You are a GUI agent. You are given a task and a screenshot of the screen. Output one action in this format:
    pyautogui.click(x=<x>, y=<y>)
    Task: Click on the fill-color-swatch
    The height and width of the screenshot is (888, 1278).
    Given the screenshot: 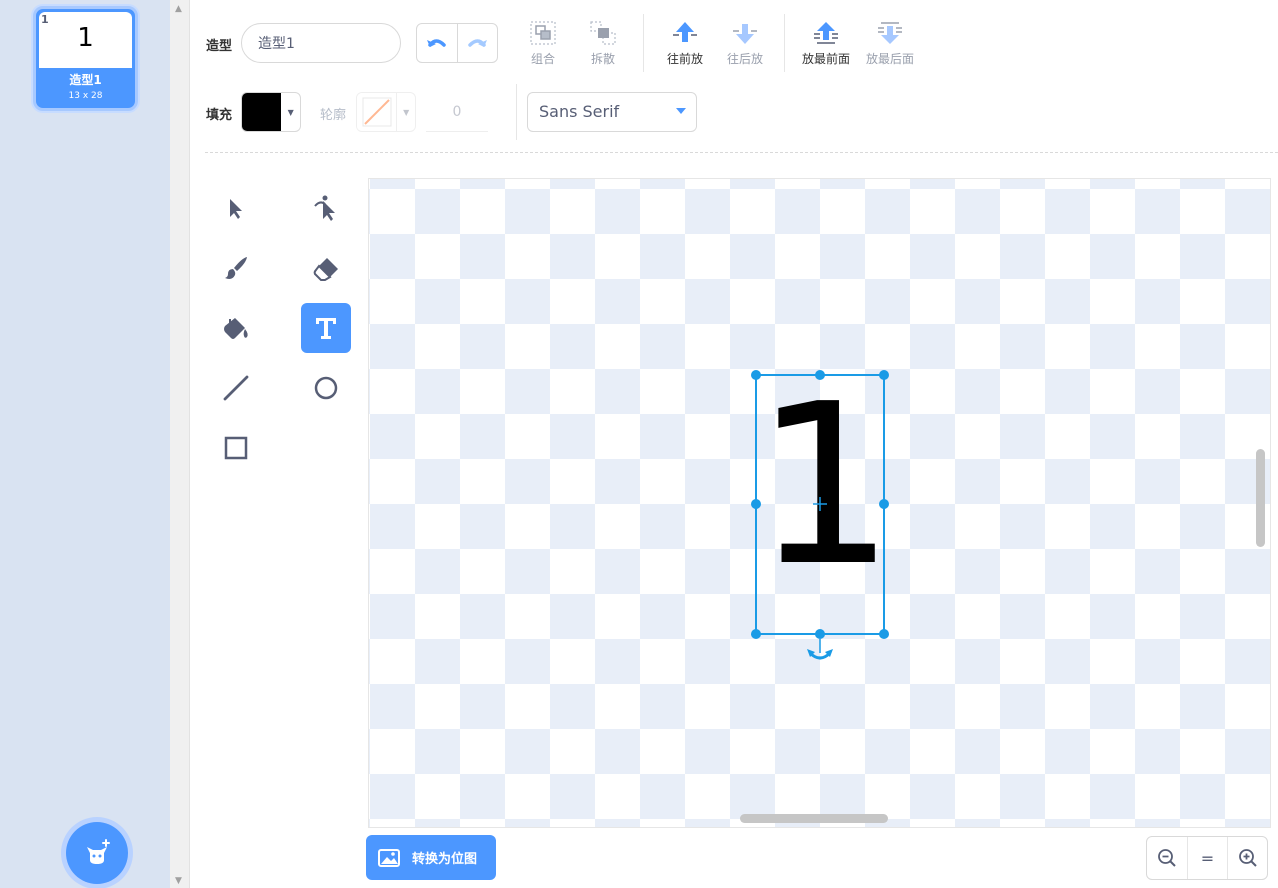 What is the action you would take?
    pyautogui.click(x=262, y=112)
    